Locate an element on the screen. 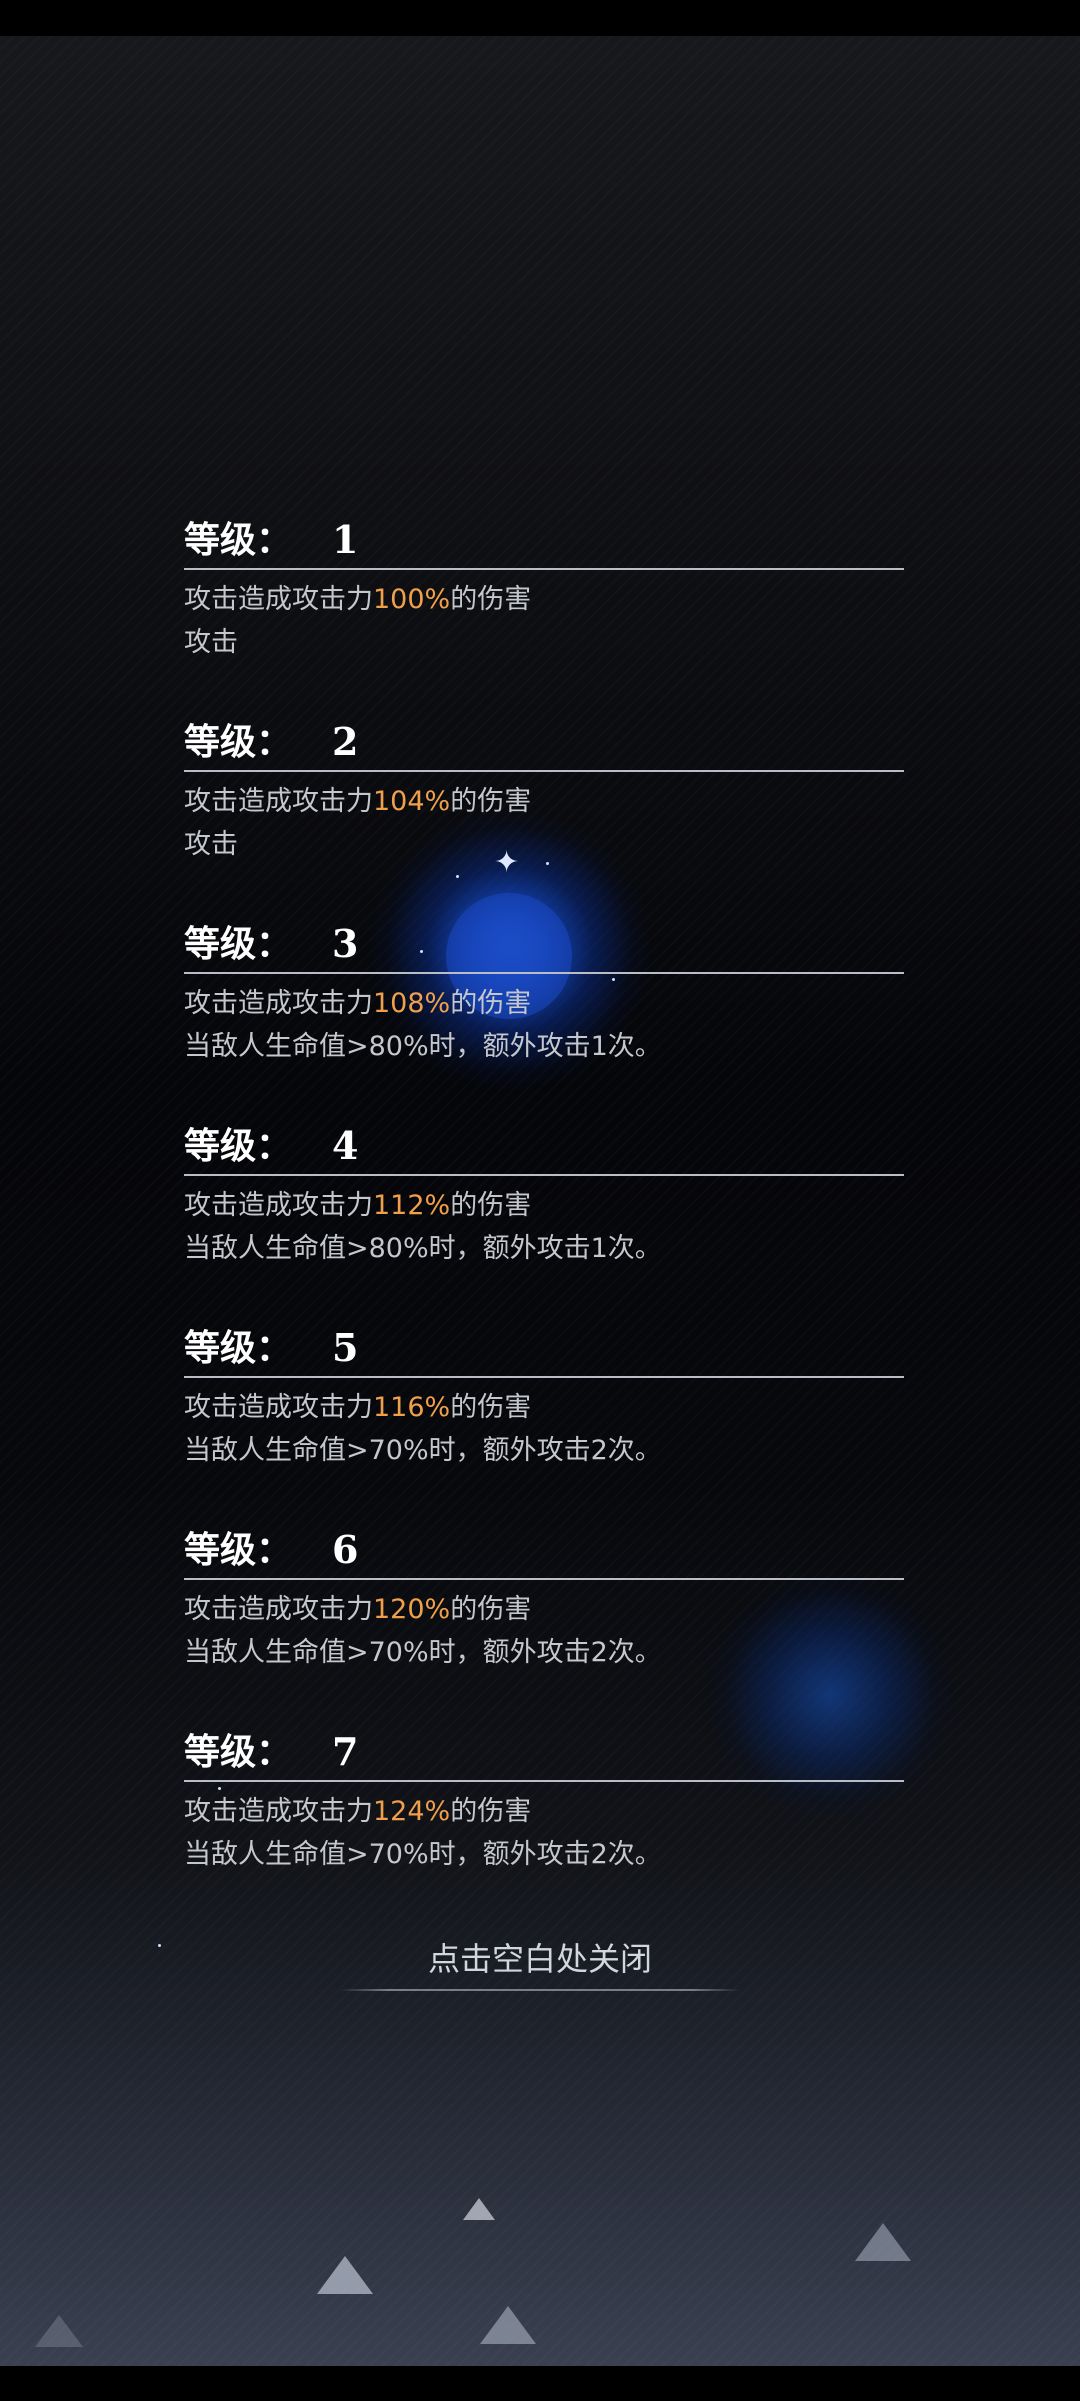 Image resolution: width=1080 pixels, height=2401 pixels. damage-percent: 116% is located at coordinates (412, 1407).